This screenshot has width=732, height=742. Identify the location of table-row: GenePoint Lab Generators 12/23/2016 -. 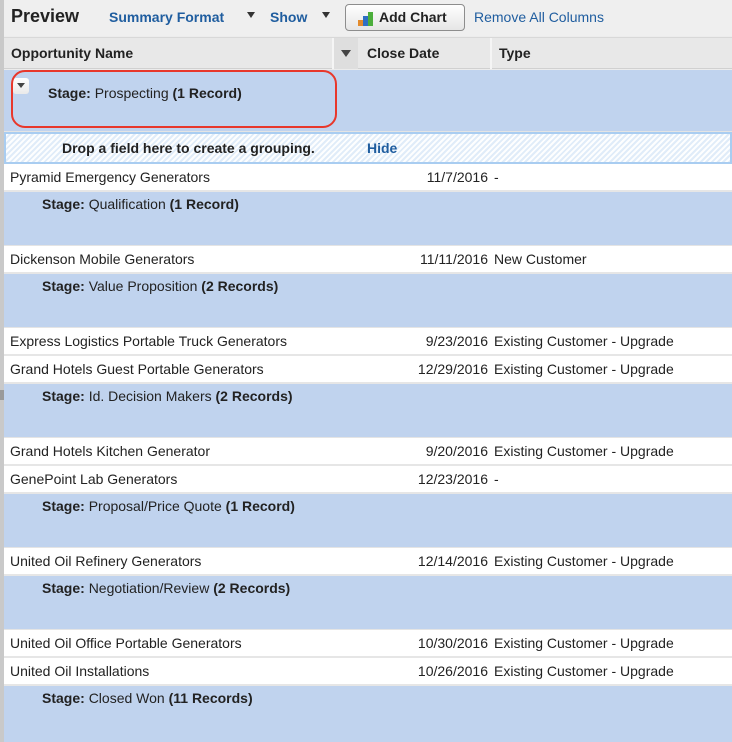
(368, 480).